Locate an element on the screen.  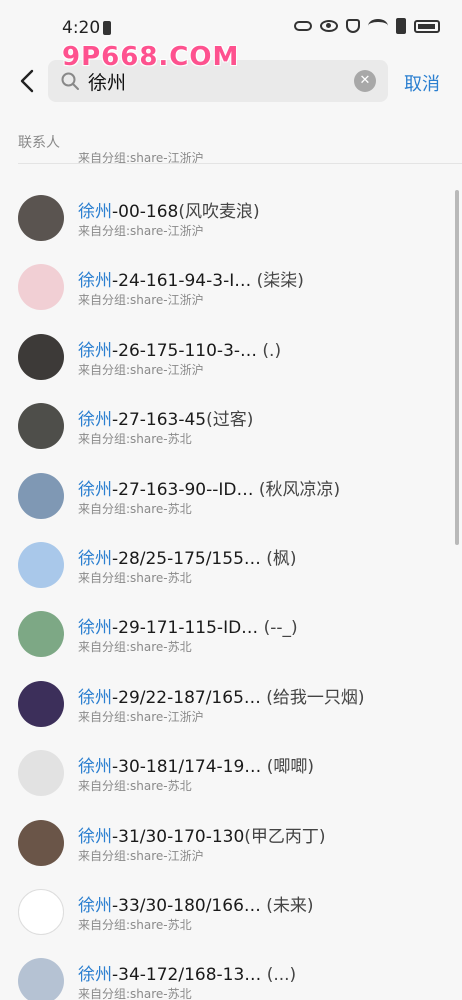
contact-name-rest: -27-163-45 is located at coordinates (159, 420).